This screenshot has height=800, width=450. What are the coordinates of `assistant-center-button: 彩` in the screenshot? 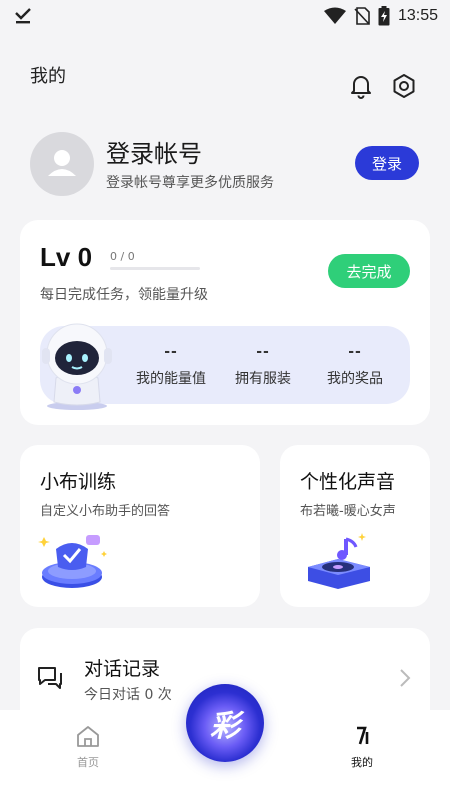 It's located at (225, 723).